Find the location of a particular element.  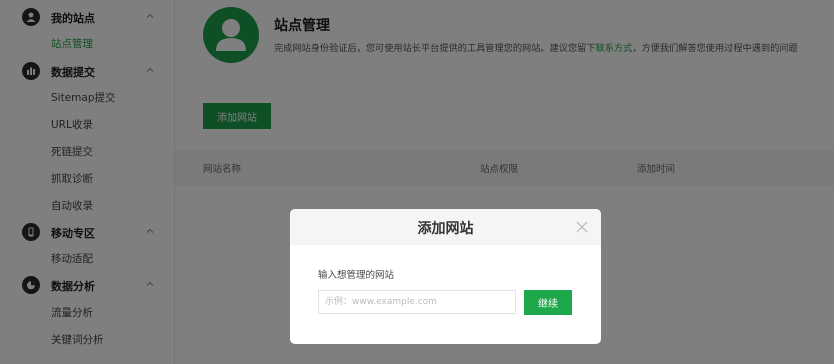

dialog-title: 添加网站 is located at coordinates (445, 229).